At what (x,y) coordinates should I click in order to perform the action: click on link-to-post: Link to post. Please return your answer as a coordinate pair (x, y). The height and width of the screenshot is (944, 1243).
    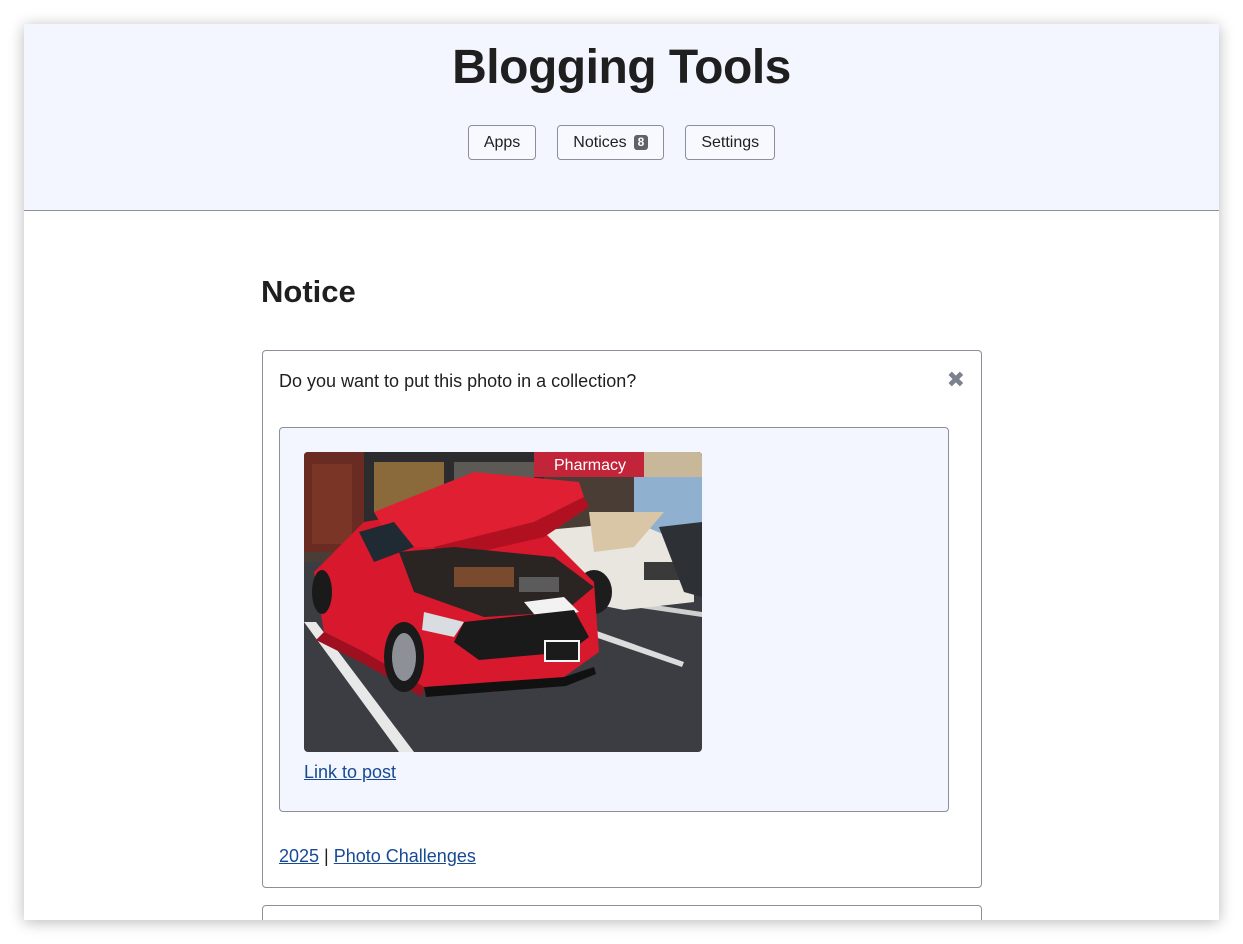
    Looking at the image, I should click on (350, 772).